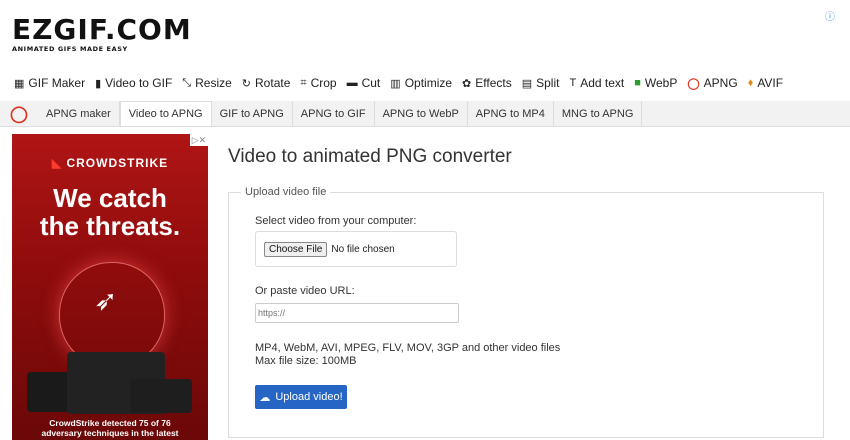 This screenshot has width=850, height=440. I want to click on cut-icon: ▬, so click(352, 83).